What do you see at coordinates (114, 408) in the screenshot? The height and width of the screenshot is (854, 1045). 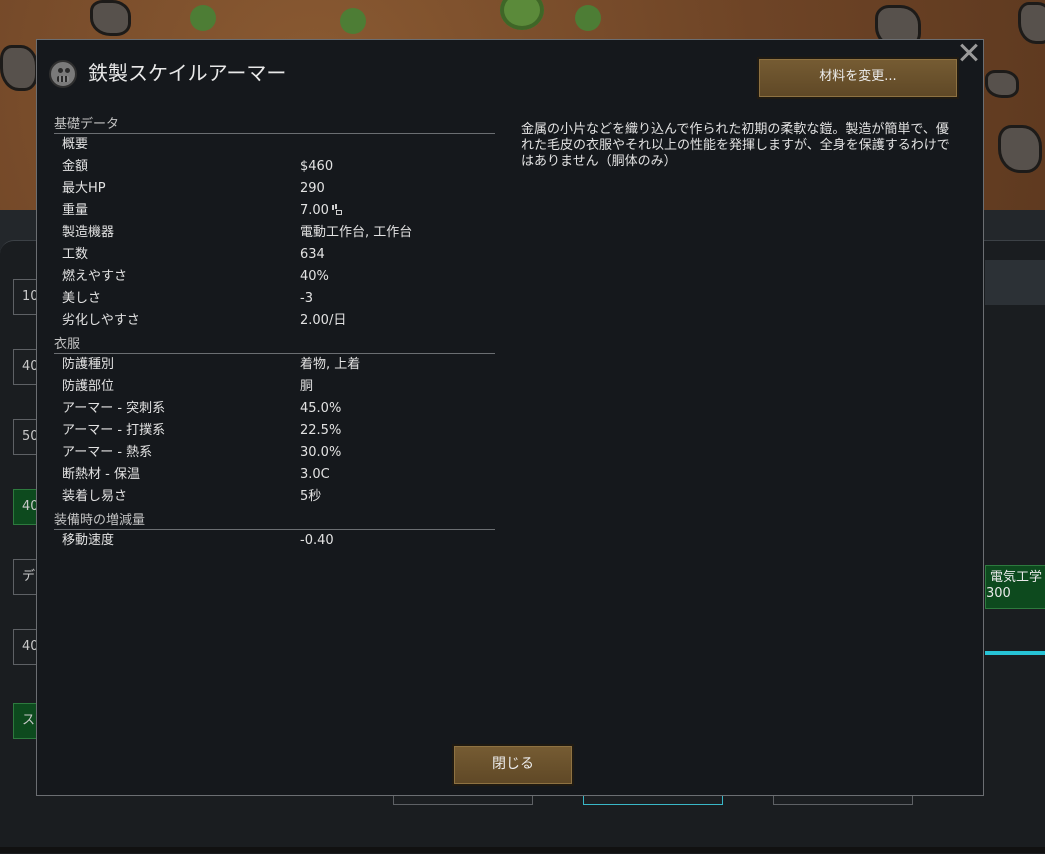 I see `stat-label: アーマー - 突刺系` at bounding box center [114, 408].